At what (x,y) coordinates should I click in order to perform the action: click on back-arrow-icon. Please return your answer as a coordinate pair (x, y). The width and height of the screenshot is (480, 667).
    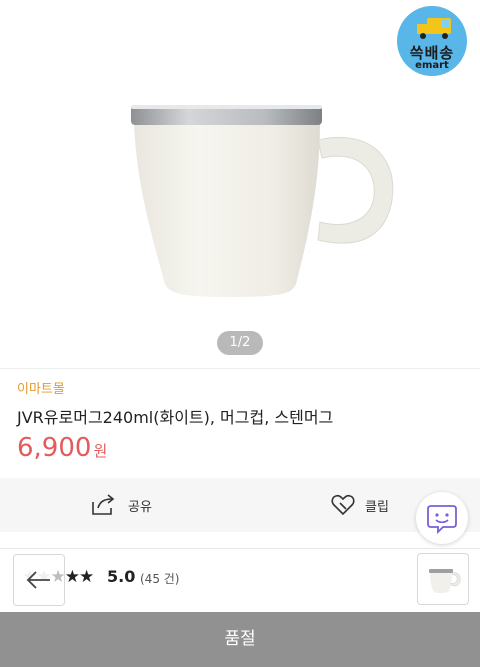
    Looking at the image, I should click on (38, 580).